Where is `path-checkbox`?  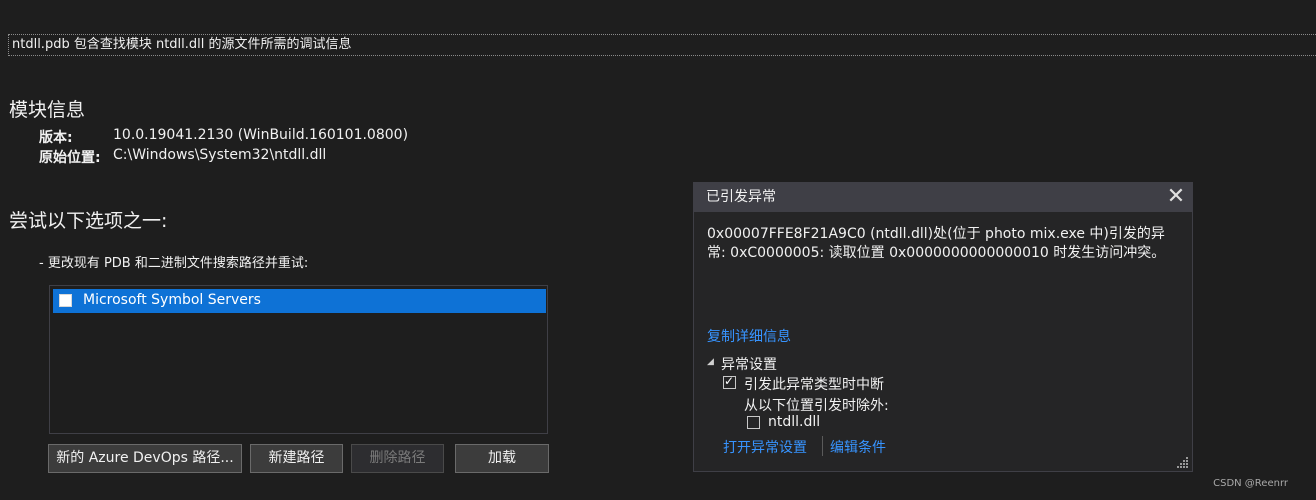
path-checkbox is located at coordinates (65, 300).